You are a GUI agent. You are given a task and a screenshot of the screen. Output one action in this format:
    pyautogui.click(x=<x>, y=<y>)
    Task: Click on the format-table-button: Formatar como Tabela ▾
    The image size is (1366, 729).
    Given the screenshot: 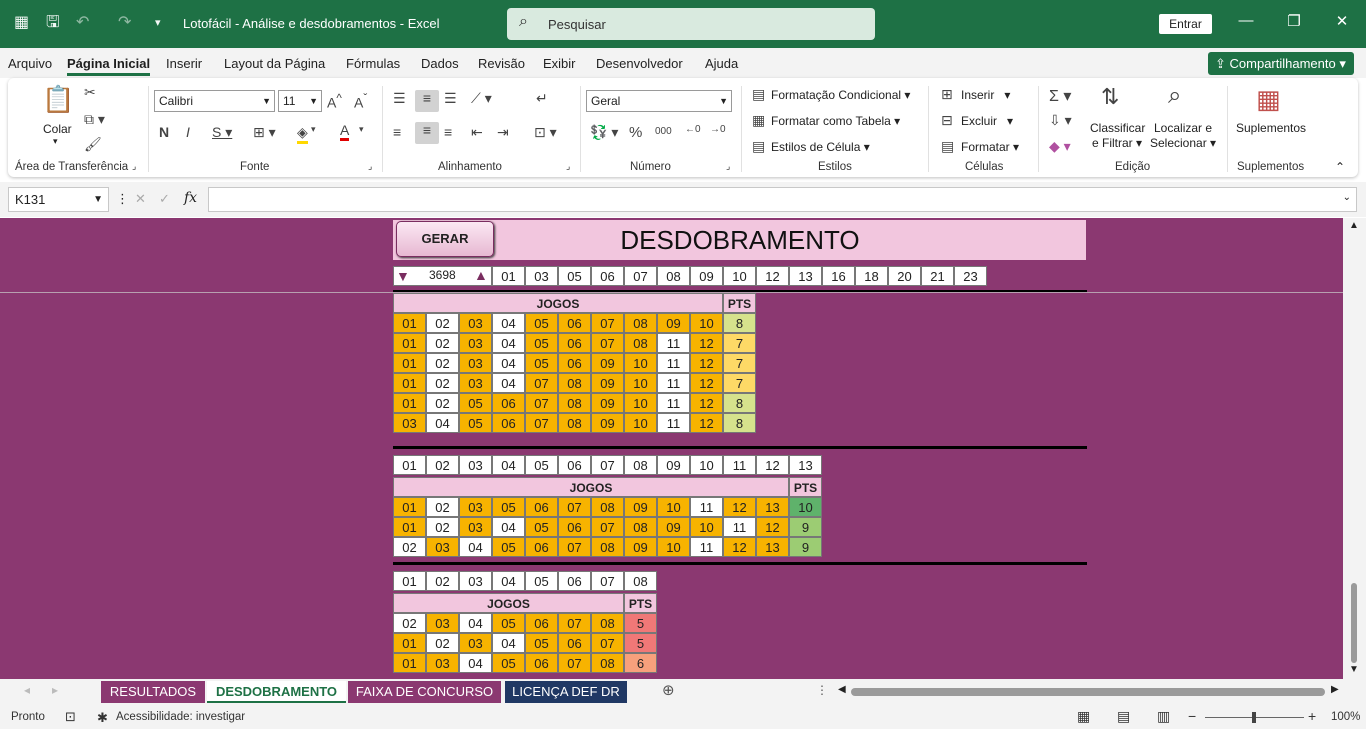 What is the action you would take?
    pyautogui.click(x=835, y=121)
    